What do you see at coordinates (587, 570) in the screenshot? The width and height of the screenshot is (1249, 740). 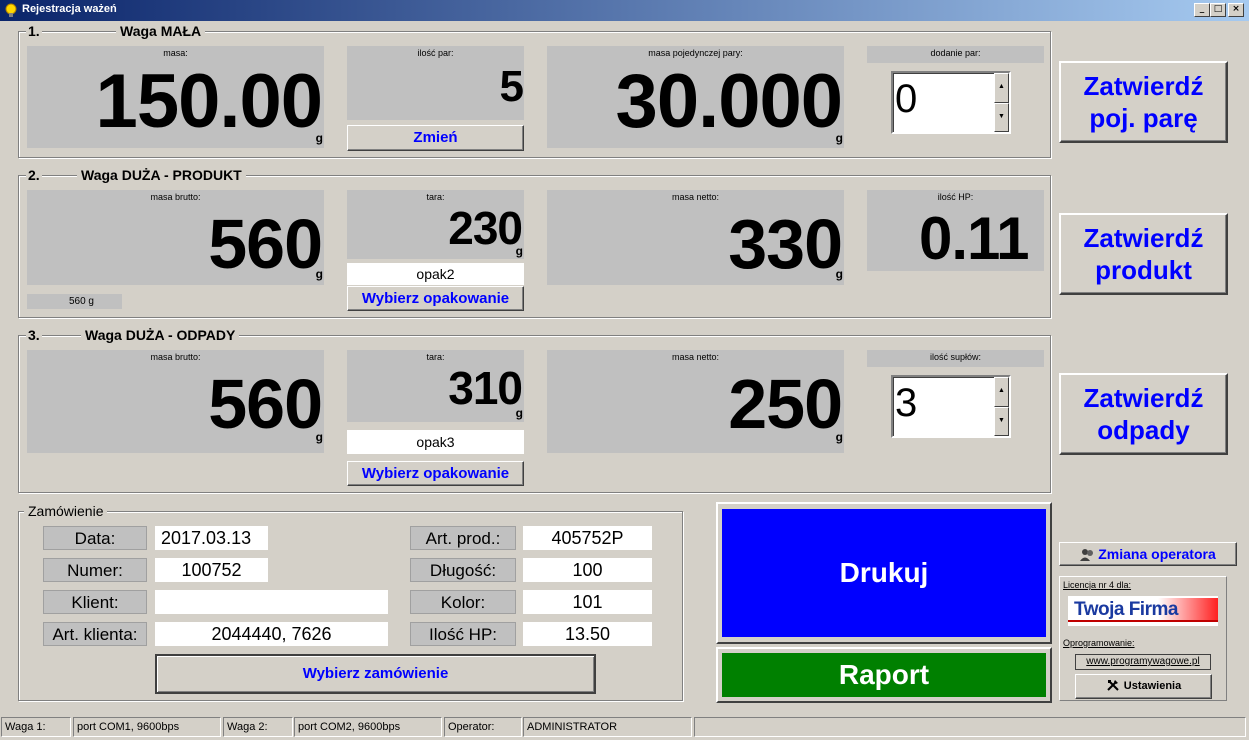 I see `dlugosc-value: 100` at bounding box center [587, 570].